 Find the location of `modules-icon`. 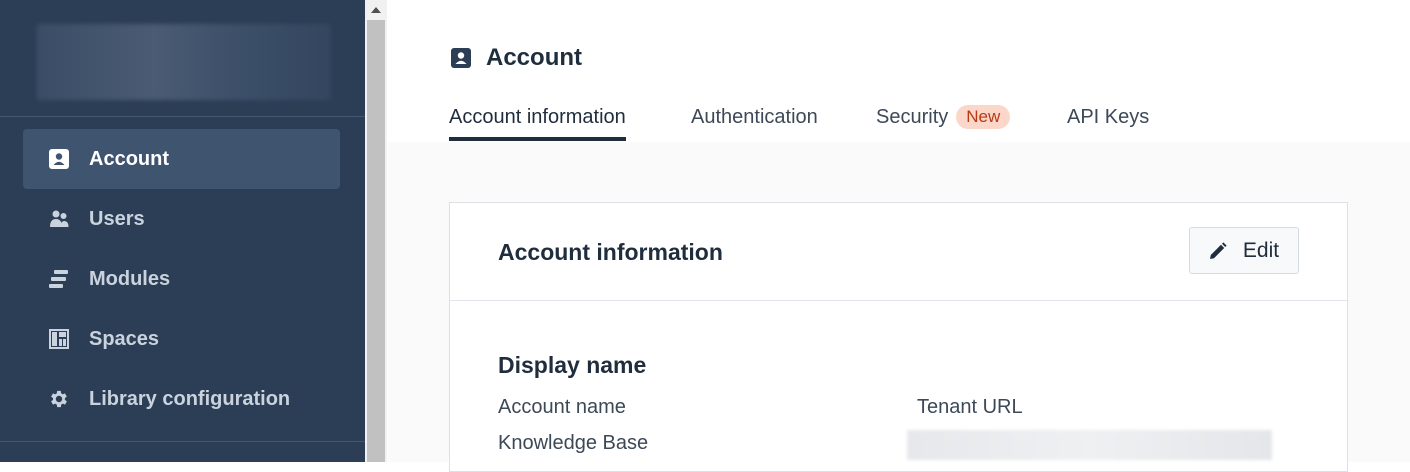

modules-icon is located at coordinates (59, 279).